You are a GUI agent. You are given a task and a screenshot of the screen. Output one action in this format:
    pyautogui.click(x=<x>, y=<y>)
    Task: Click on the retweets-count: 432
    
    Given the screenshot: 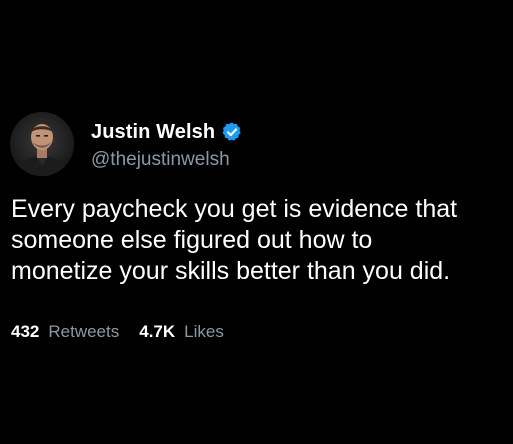 What is the action you would take?
    pyautogui.click(x=25, y=331)
    